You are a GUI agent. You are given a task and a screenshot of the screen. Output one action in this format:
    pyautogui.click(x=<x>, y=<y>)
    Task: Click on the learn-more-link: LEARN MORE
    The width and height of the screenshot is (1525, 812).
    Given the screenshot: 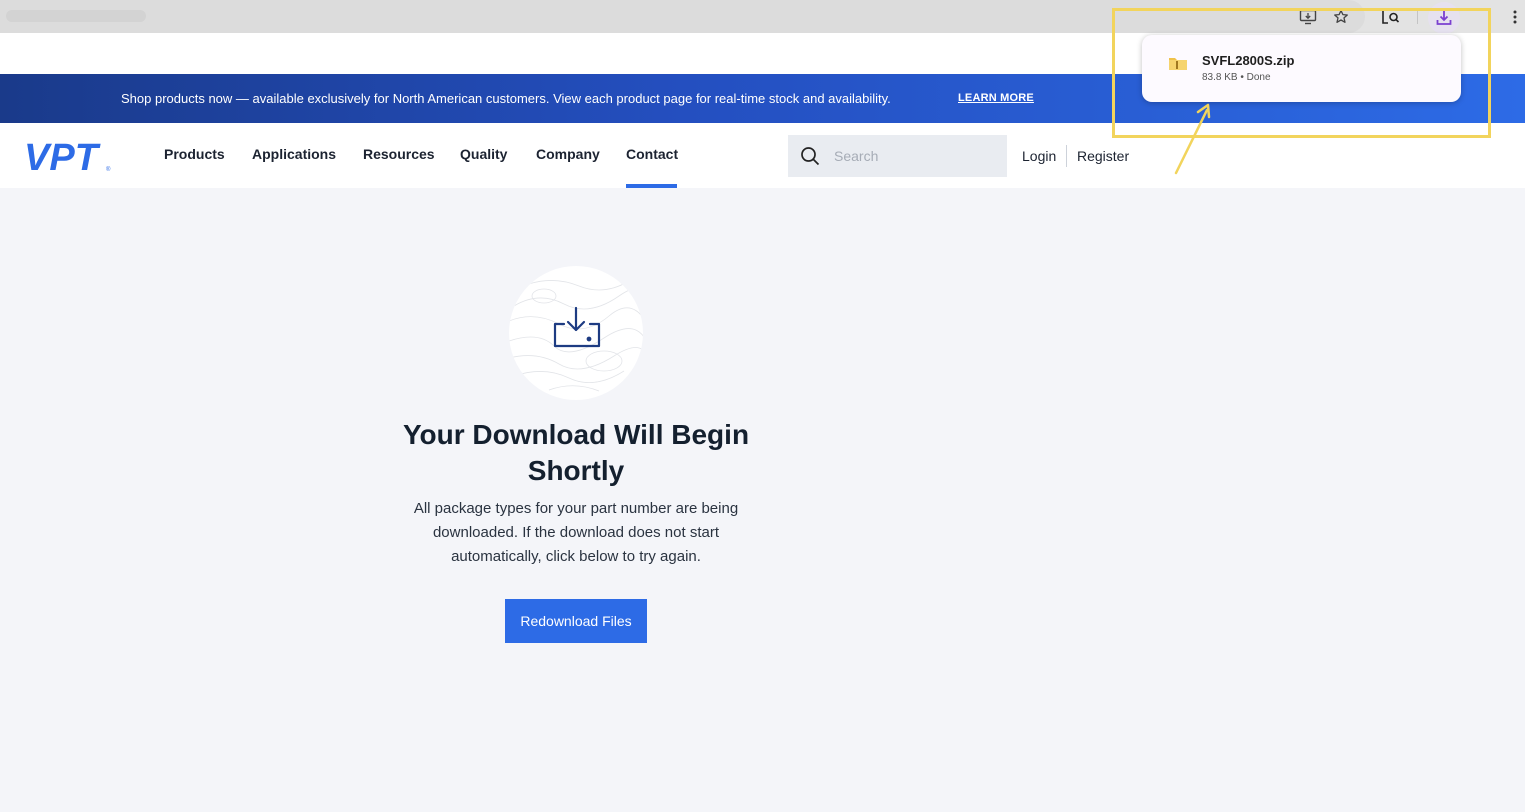 What is the action you would take?
    pyautogui.click(x=996, y=98)
    